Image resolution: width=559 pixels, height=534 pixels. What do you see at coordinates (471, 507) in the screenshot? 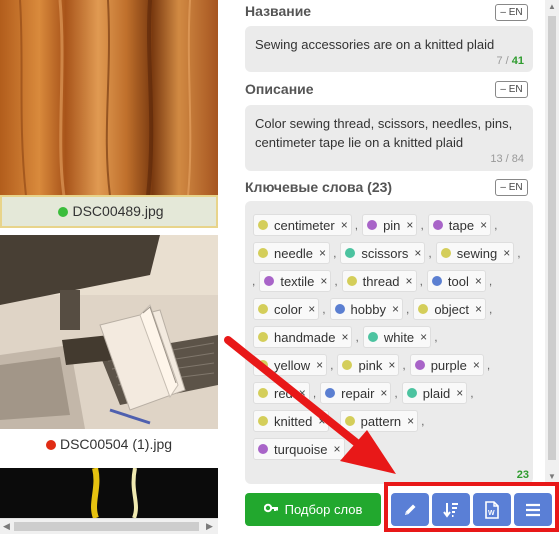
I see `annotation-highlight-box` at bounding box center [471, 507].